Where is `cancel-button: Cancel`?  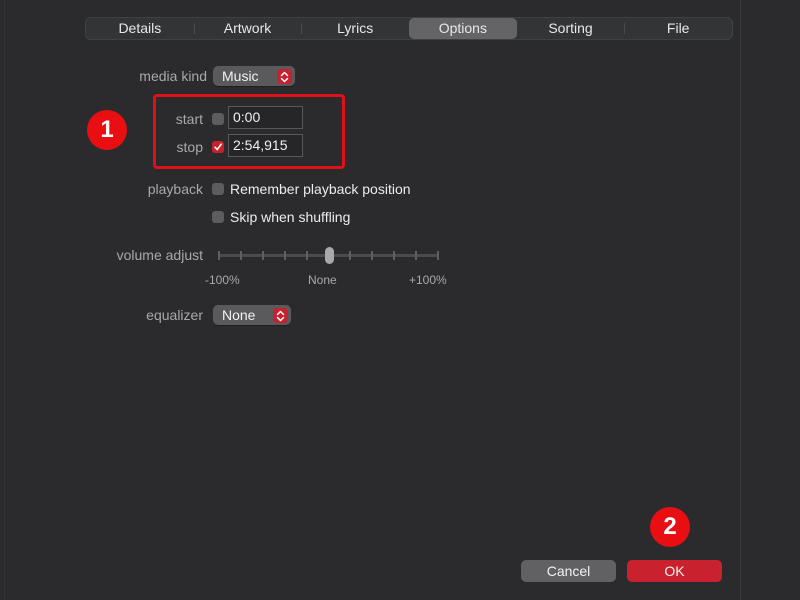
cancel-button: Cancel is located at coordinates (568, 571).